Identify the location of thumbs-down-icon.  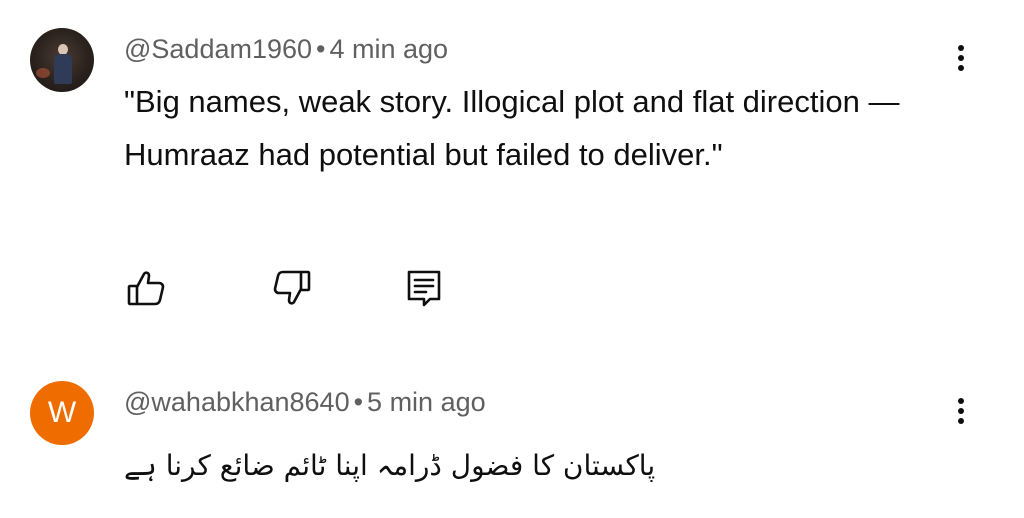
(292, 287).